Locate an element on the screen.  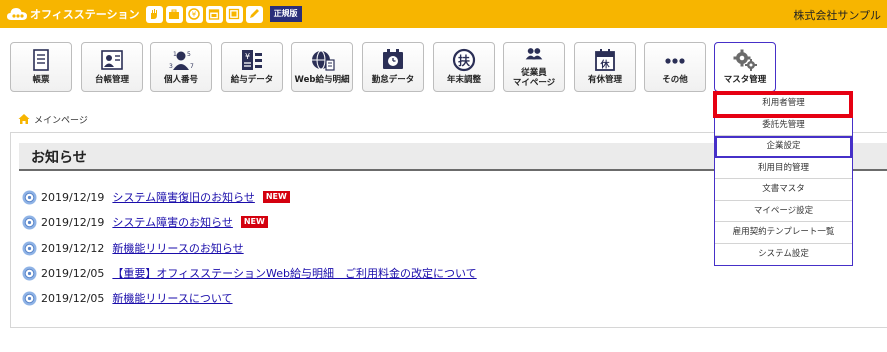
menu-tile-label: 有休管理 is located at coordinates (604, 80).